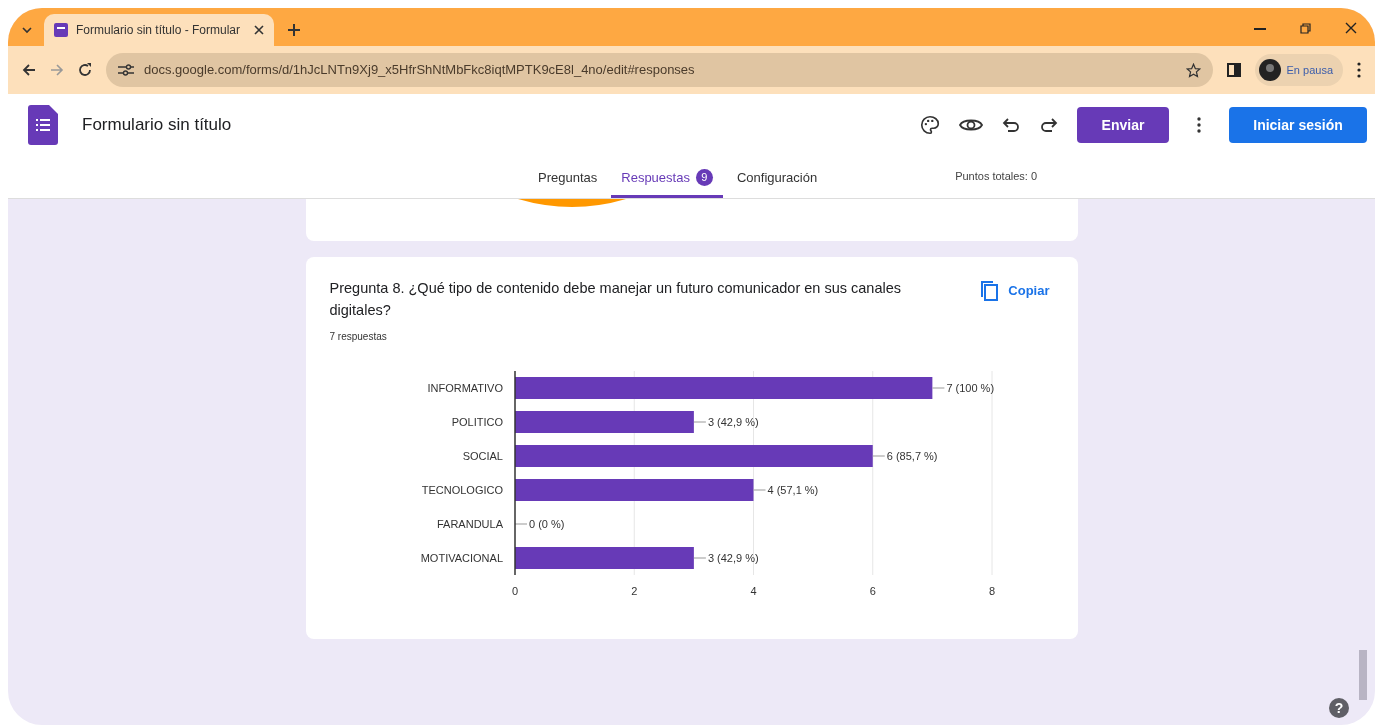  Describe the element at coordinates (469, 524) in the screenshot. I see `category-label: FARANDULA` at that location.